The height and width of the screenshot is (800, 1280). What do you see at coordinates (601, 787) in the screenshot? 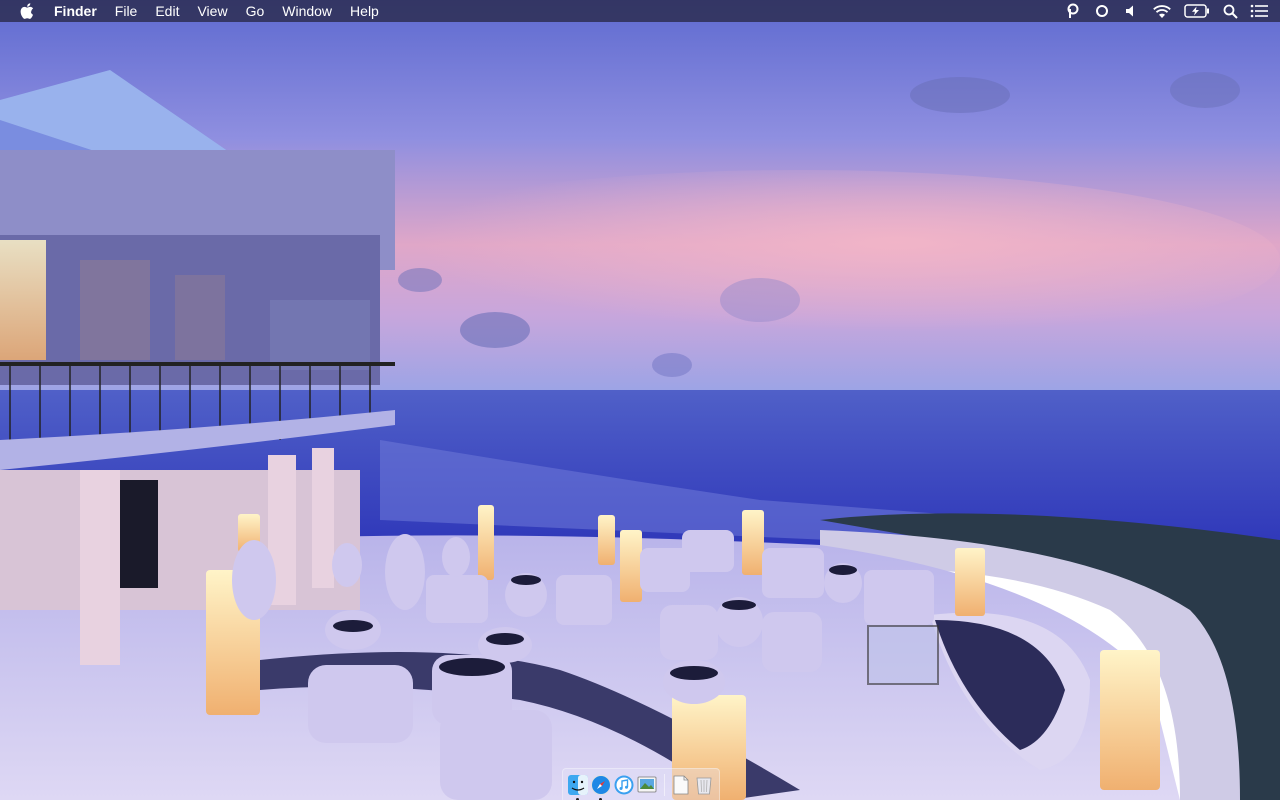
I see `safari-icon` at bounding box center [601, 787].